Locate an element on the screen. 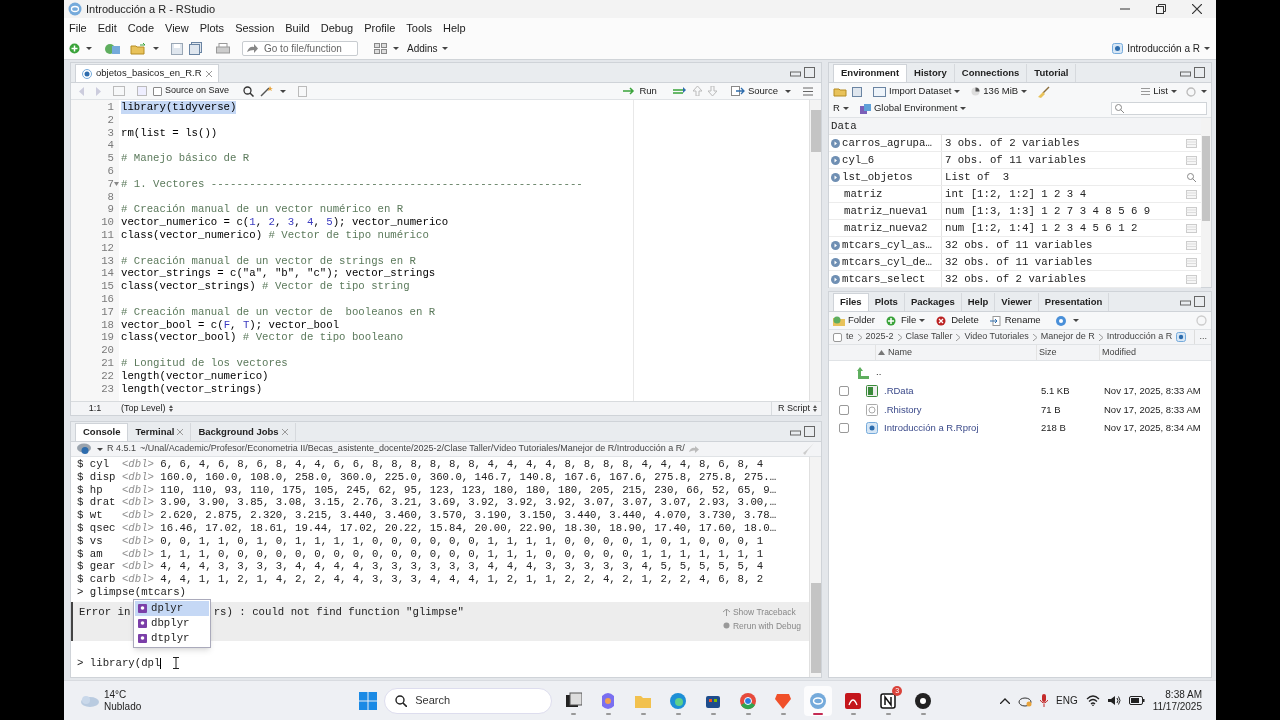  new-folder-button: Folder is located at coordinates (854, 320).